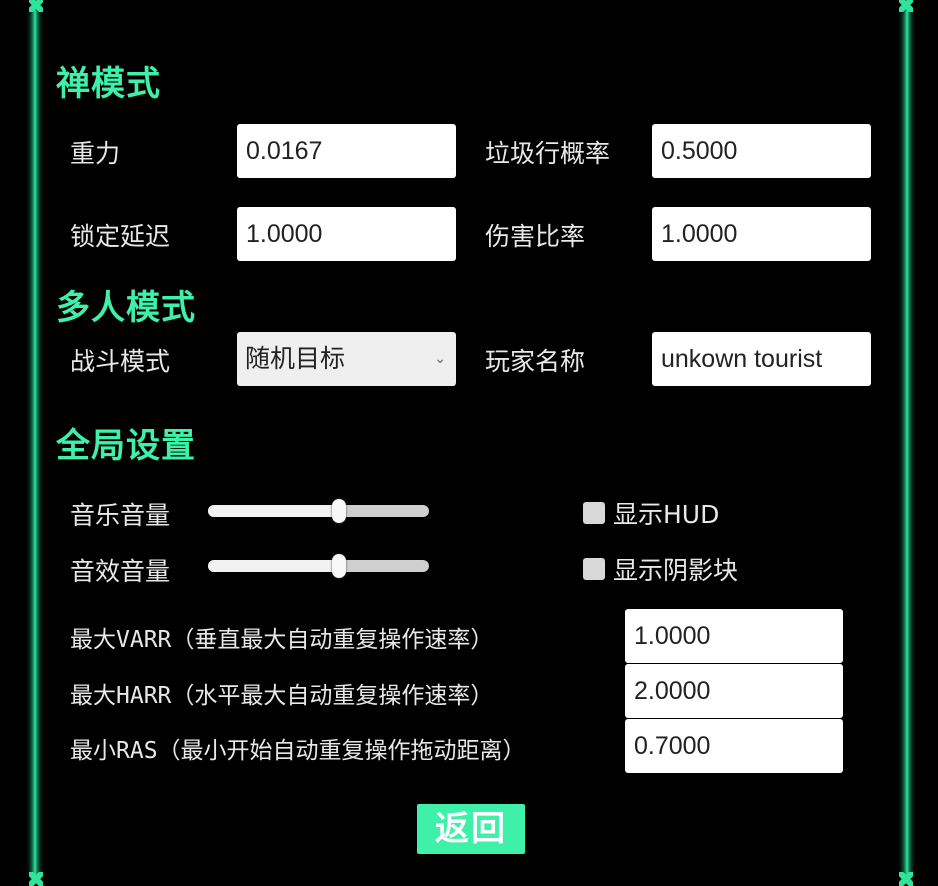 The image size is (938, 886). I want to click on section-title-global: 全局设置, so click(126, 446).